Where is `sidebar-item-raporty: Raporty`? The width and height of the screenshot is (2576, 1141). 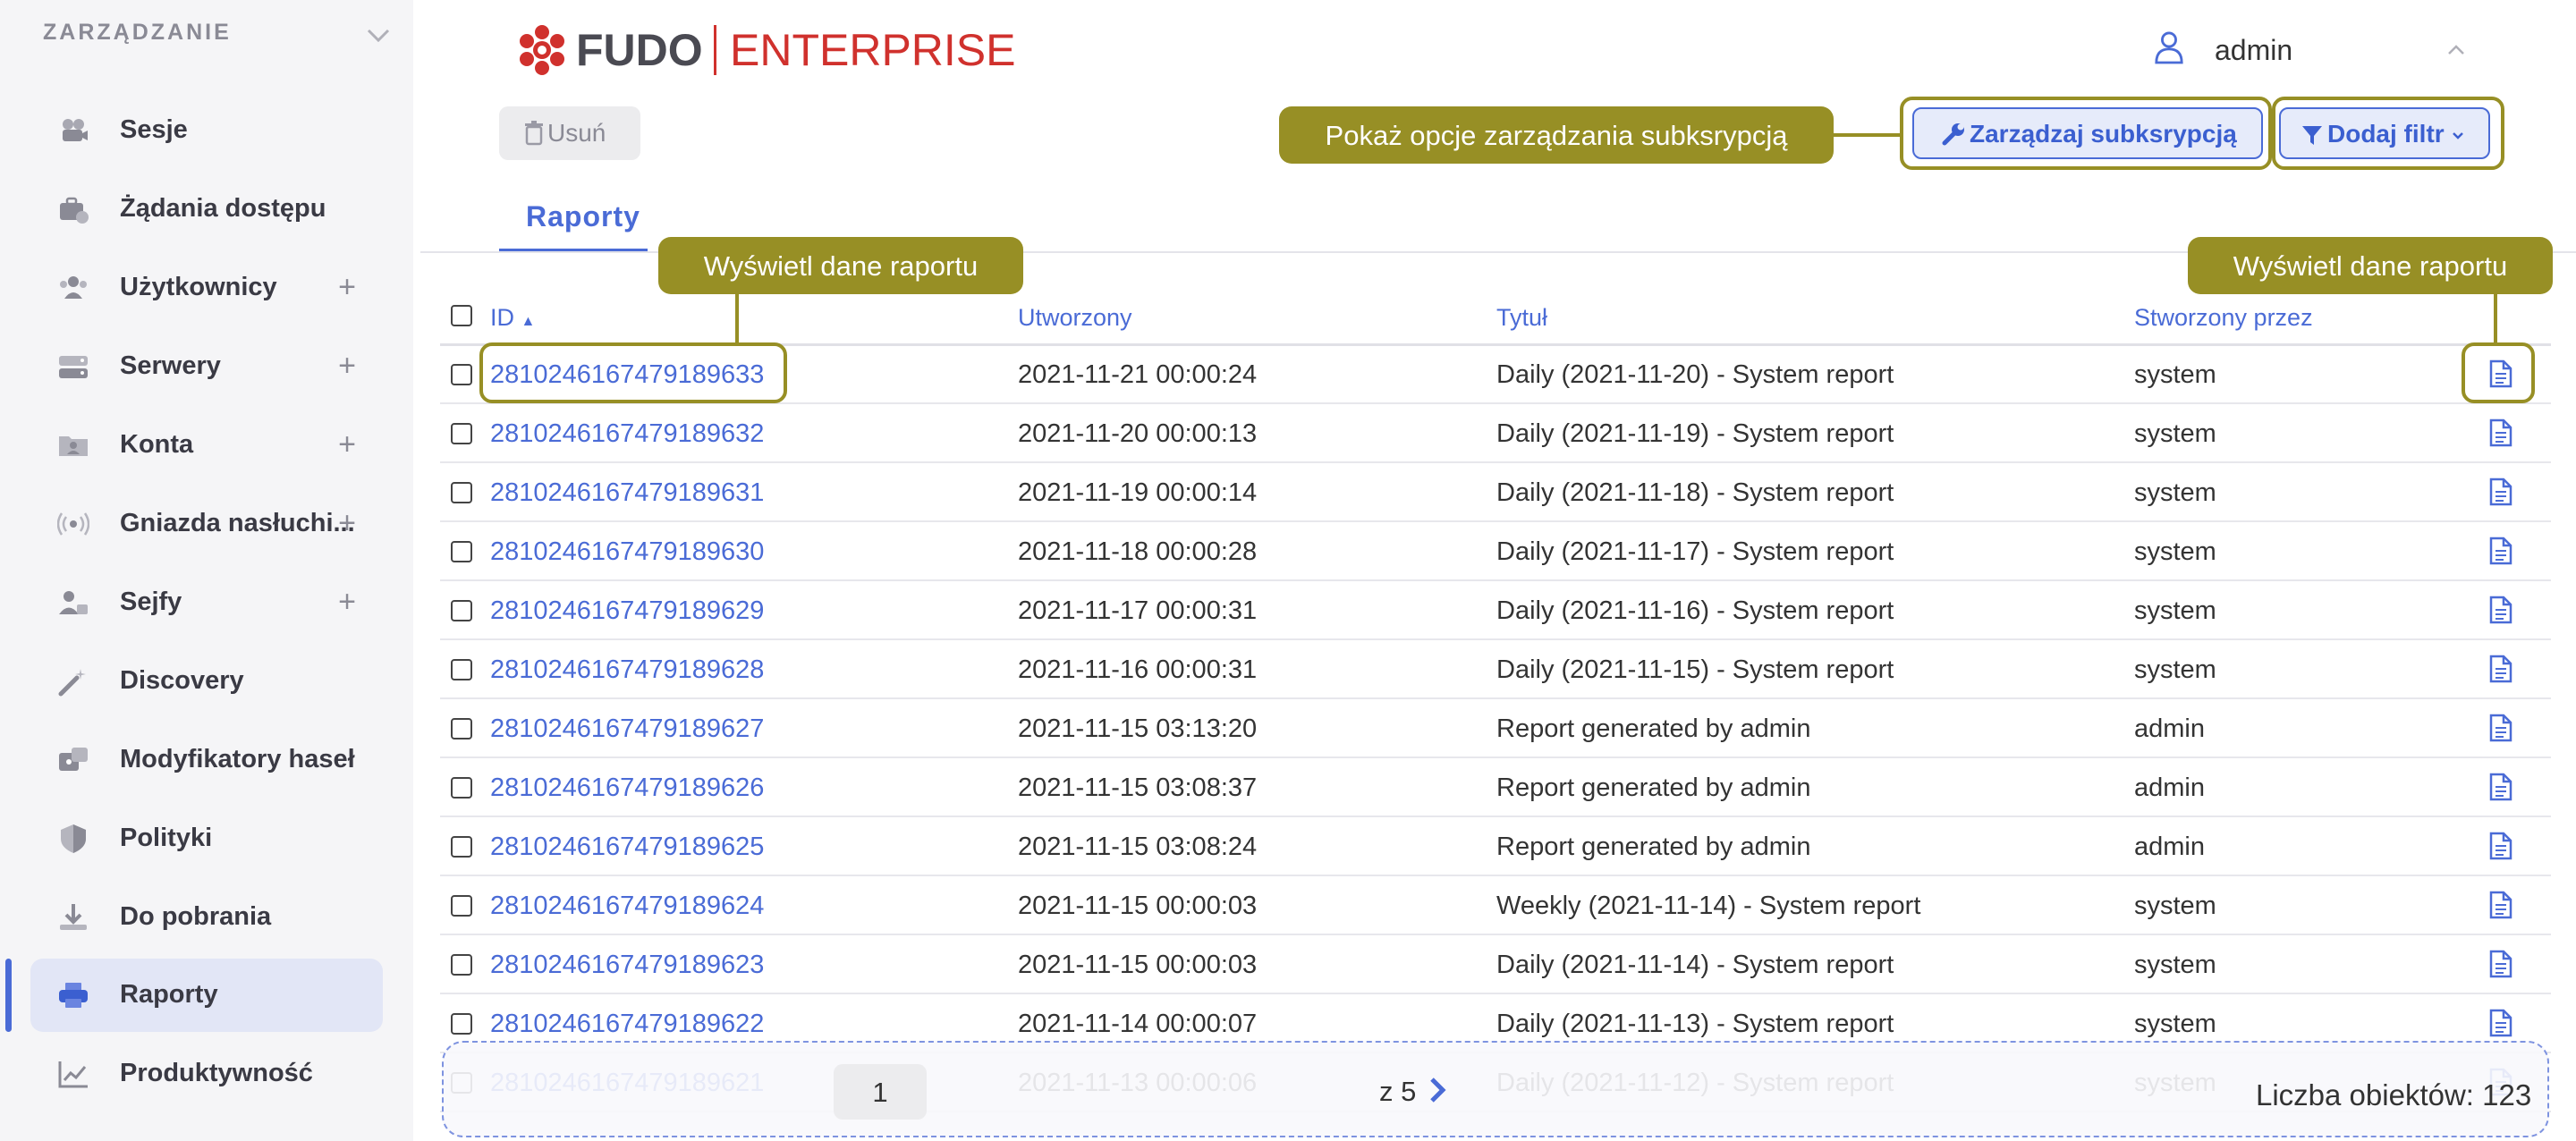 sidebar-item-raporty: Raporty is located at coordinates (206, 996).